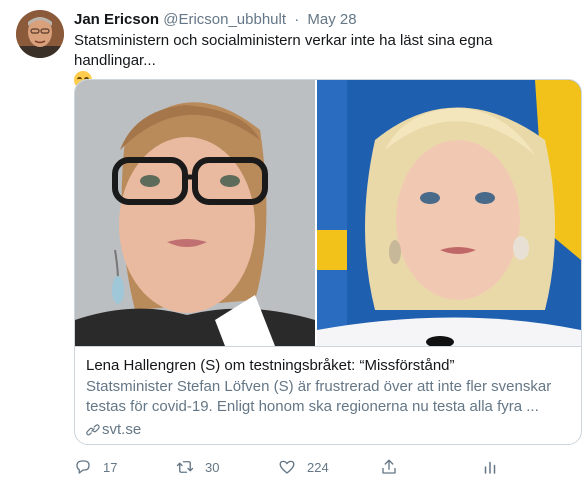  I want to click on analytics-button, so click(490, 467).